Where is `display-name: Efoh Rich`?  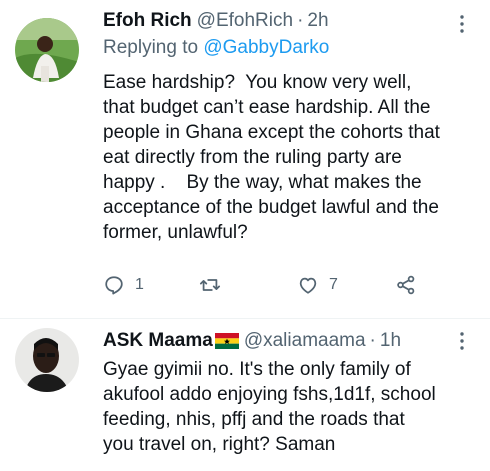 display-name: Efoh Rich is located at coordinates (147, 21).